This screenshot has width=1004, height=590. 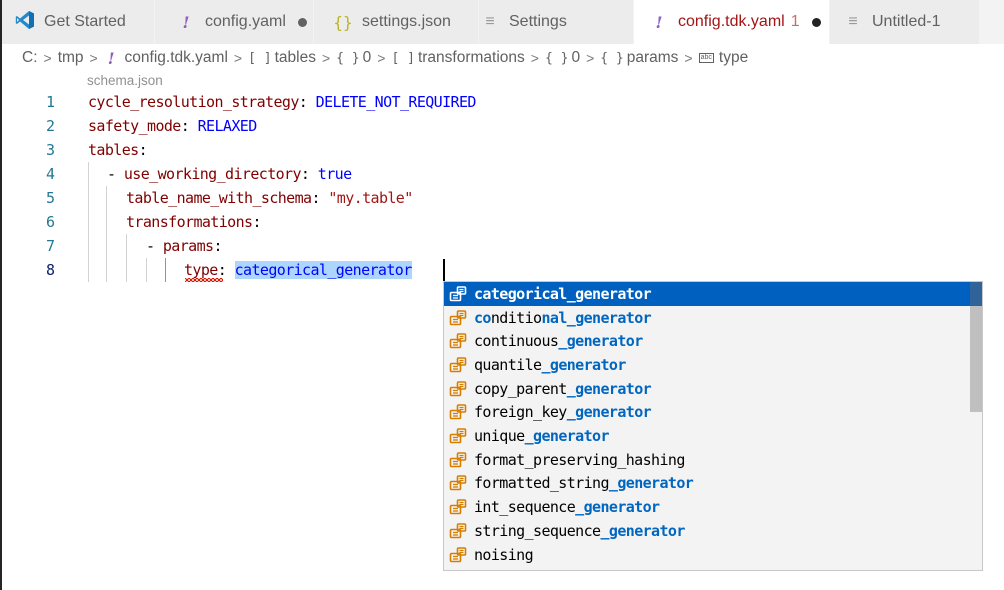 What do you see at coordinates (134, 126) in the screenshot?
I see `yaml-key: safety_mode` at bounding box center [134, 126].